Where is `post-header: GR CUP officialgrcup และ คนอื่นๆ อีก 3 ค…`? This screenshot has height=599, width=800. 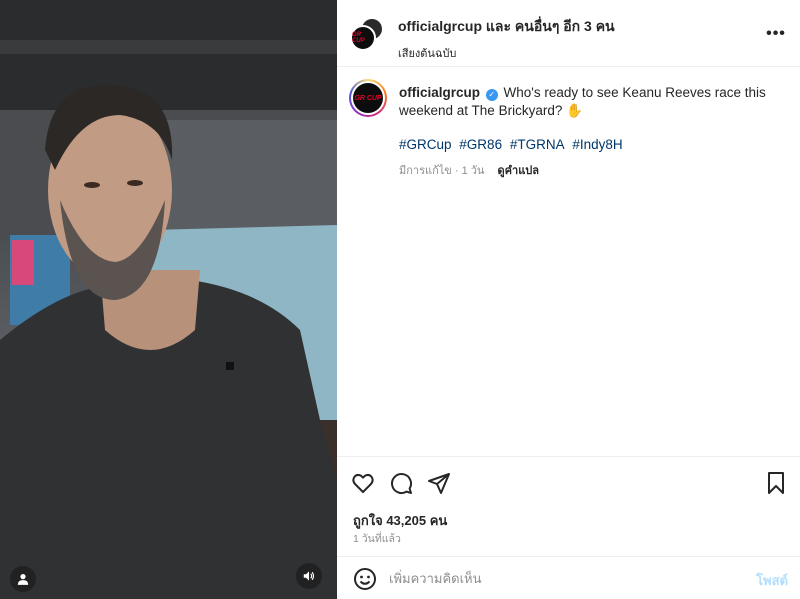
post-header: GR CUP officialgrcup และ คนอื่นๆ อีก 3 ค… is located at coordinates (568, 33).